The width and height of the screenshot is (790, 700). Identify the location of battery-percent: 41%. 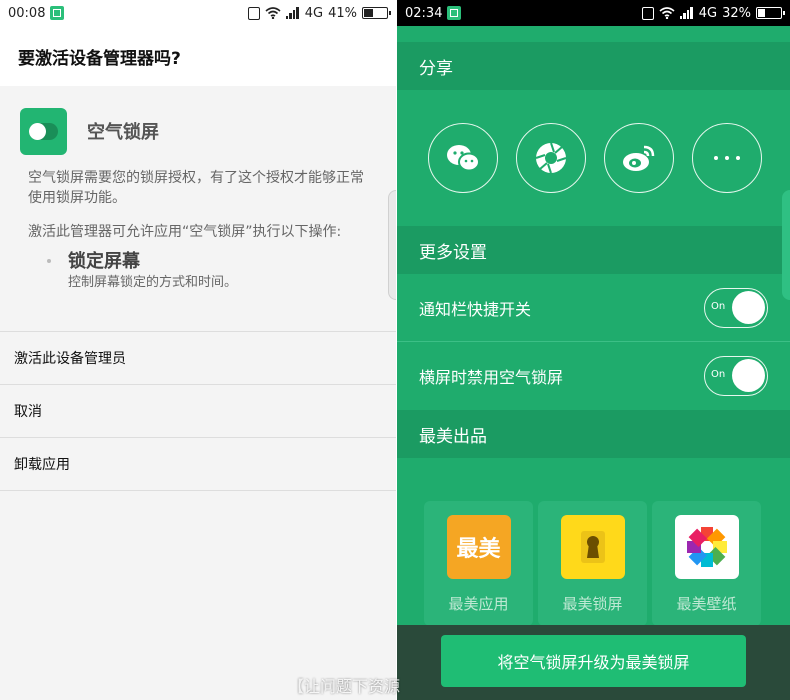
(342, 13).